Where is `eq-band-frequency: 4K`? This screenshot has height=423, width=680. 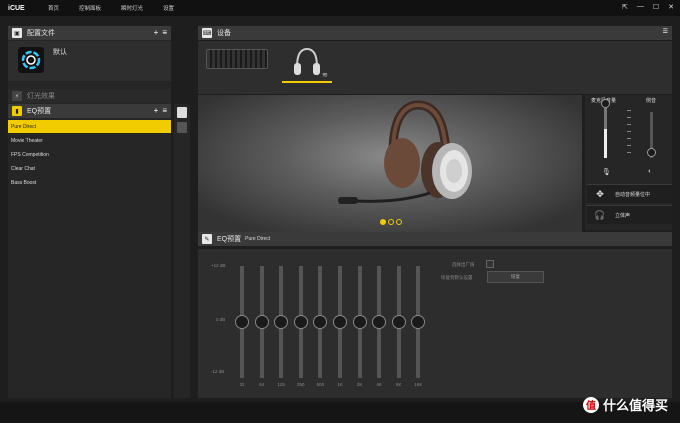
eq-band-frequency: 4K is located at coordinates (379, 384).